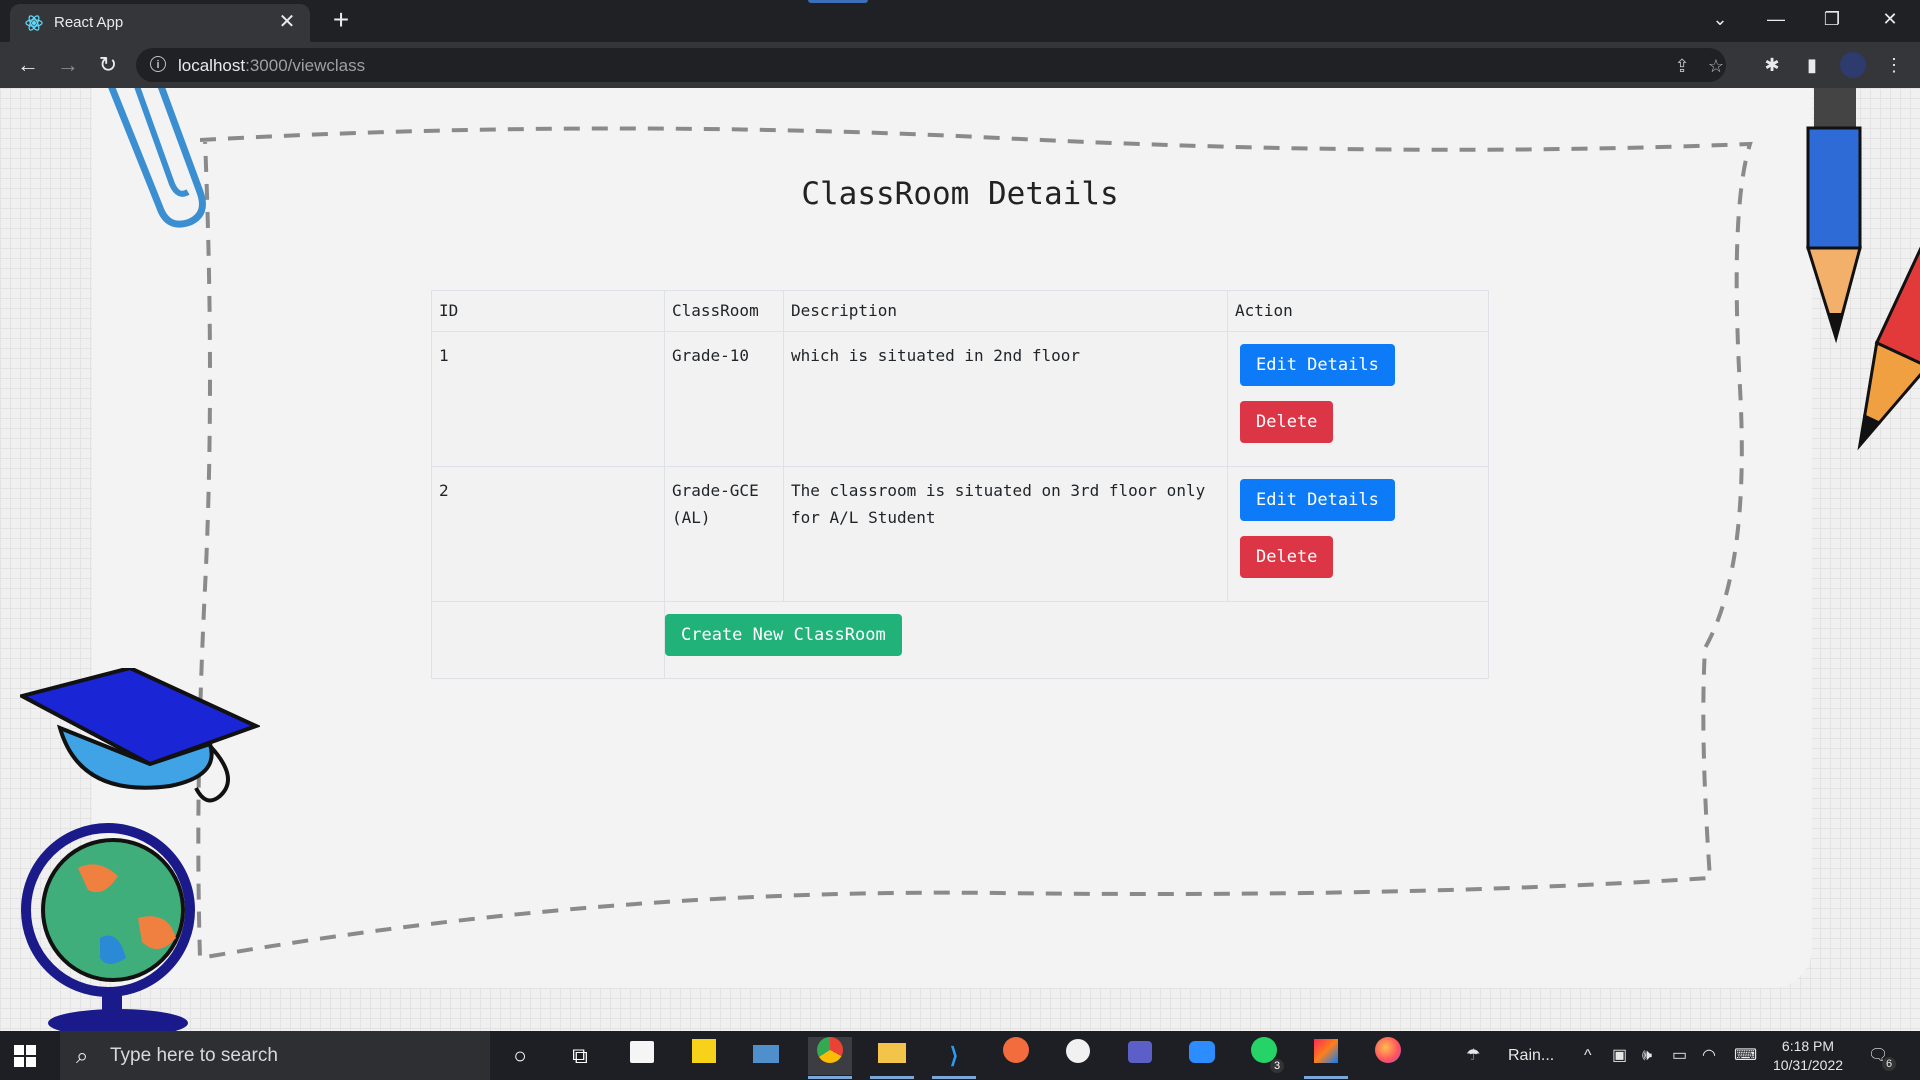  What do you see at coordinates (1890, 19) in the screenshot?
I see `close-window-button: ✕` at bounding box center [1890, 19].